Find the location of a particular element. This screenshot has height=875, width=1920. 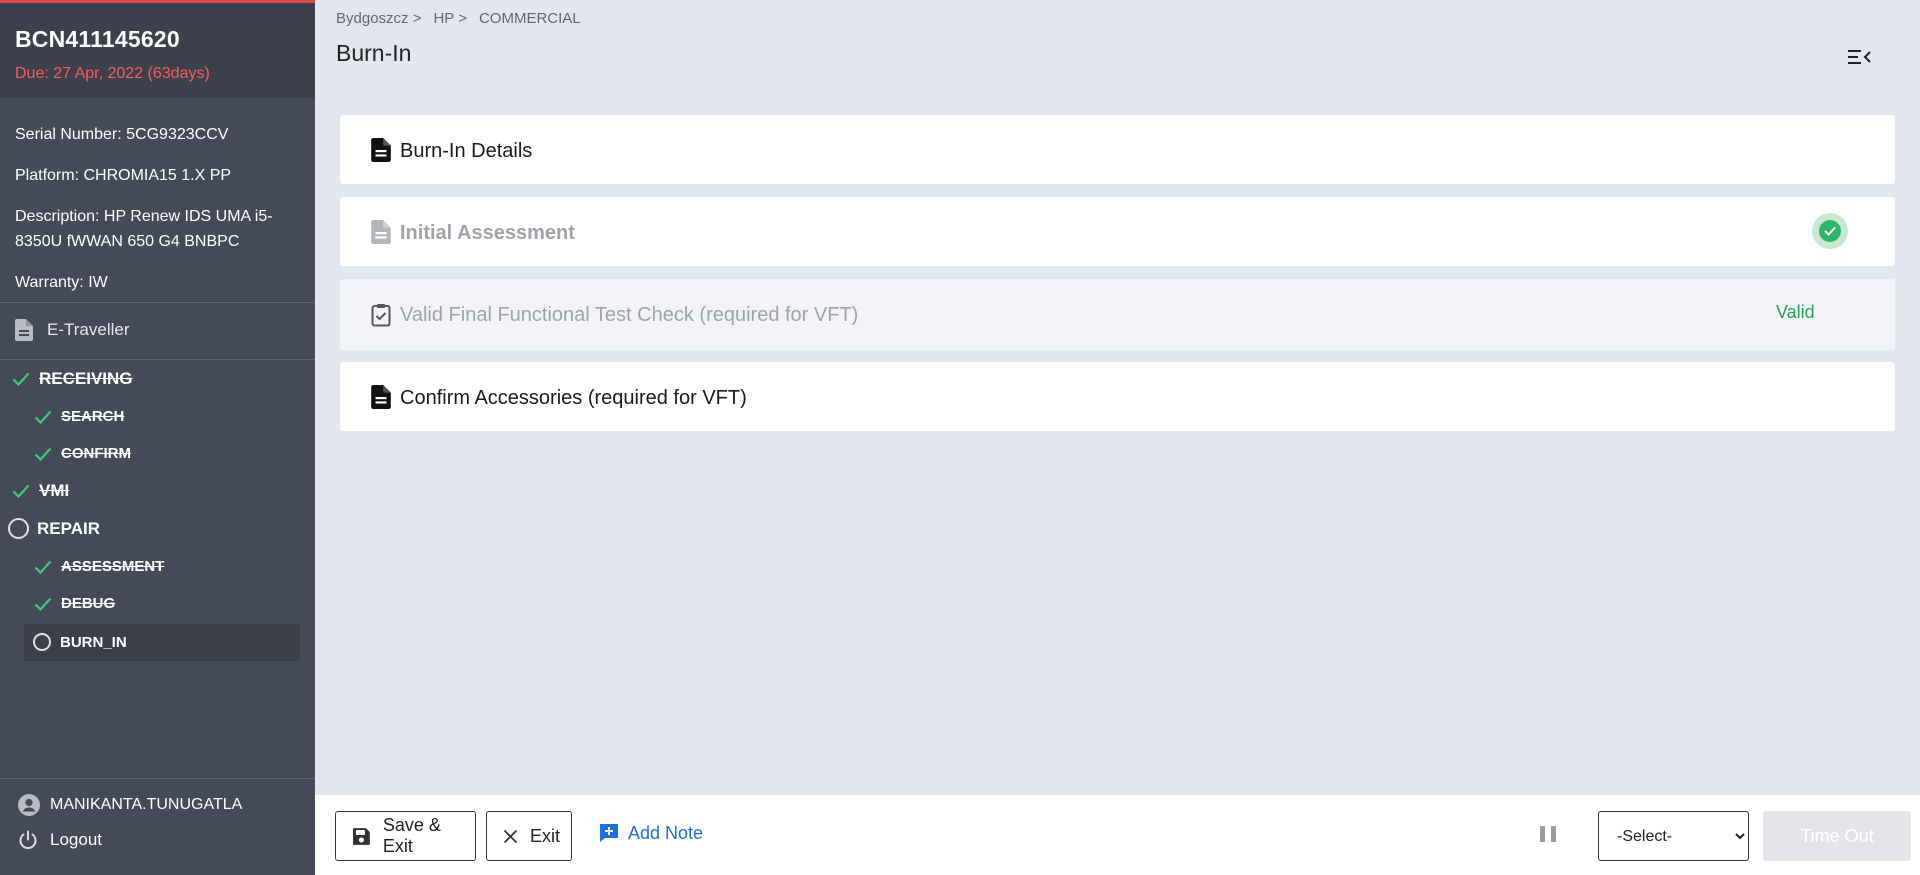

status-select: -Select- is located at coordinates (1673, 836).